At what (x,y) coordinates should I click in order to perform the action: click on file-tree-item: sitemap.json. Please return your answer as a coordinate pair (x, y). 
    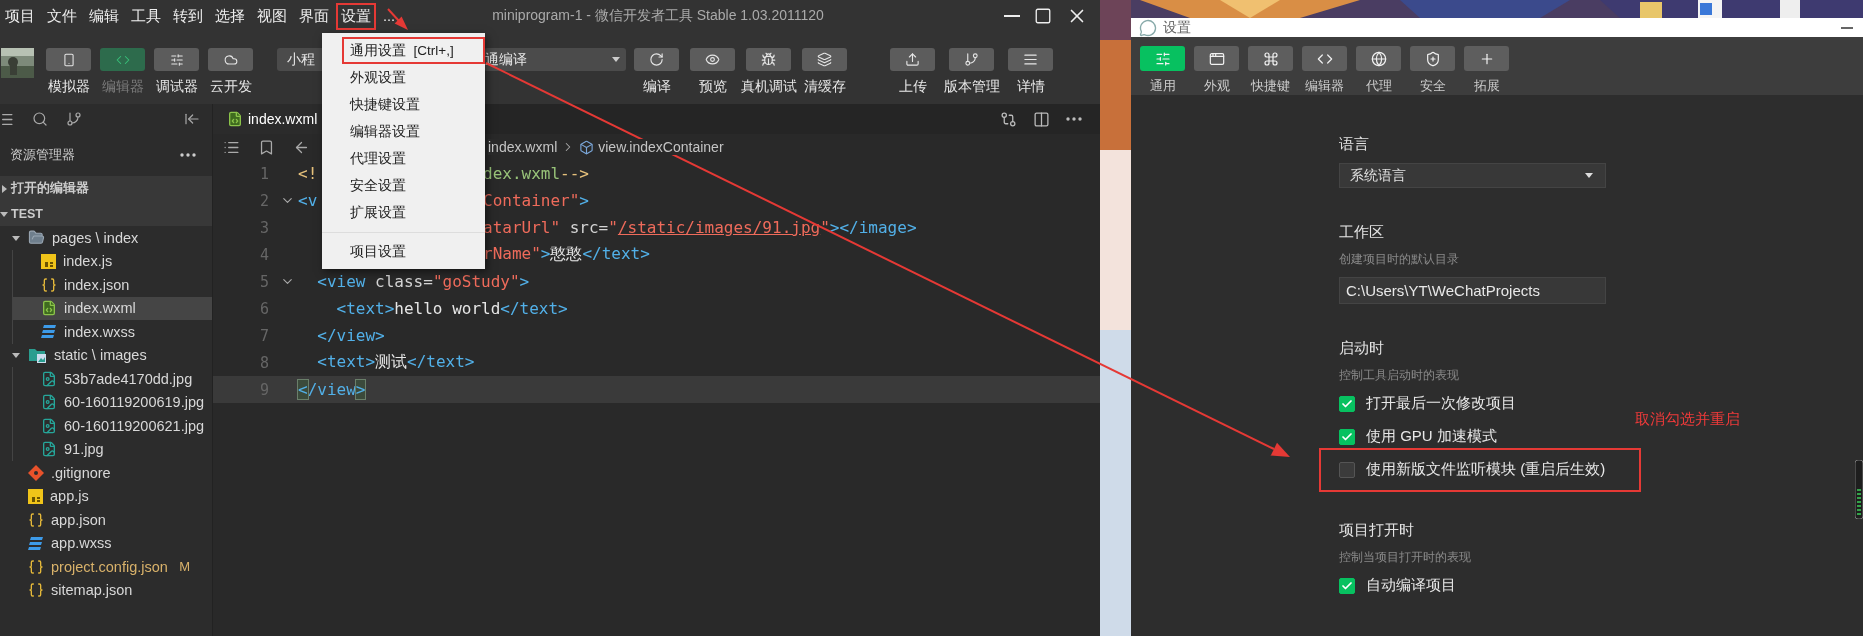
    Looking at the image, I should click on (106, 590).